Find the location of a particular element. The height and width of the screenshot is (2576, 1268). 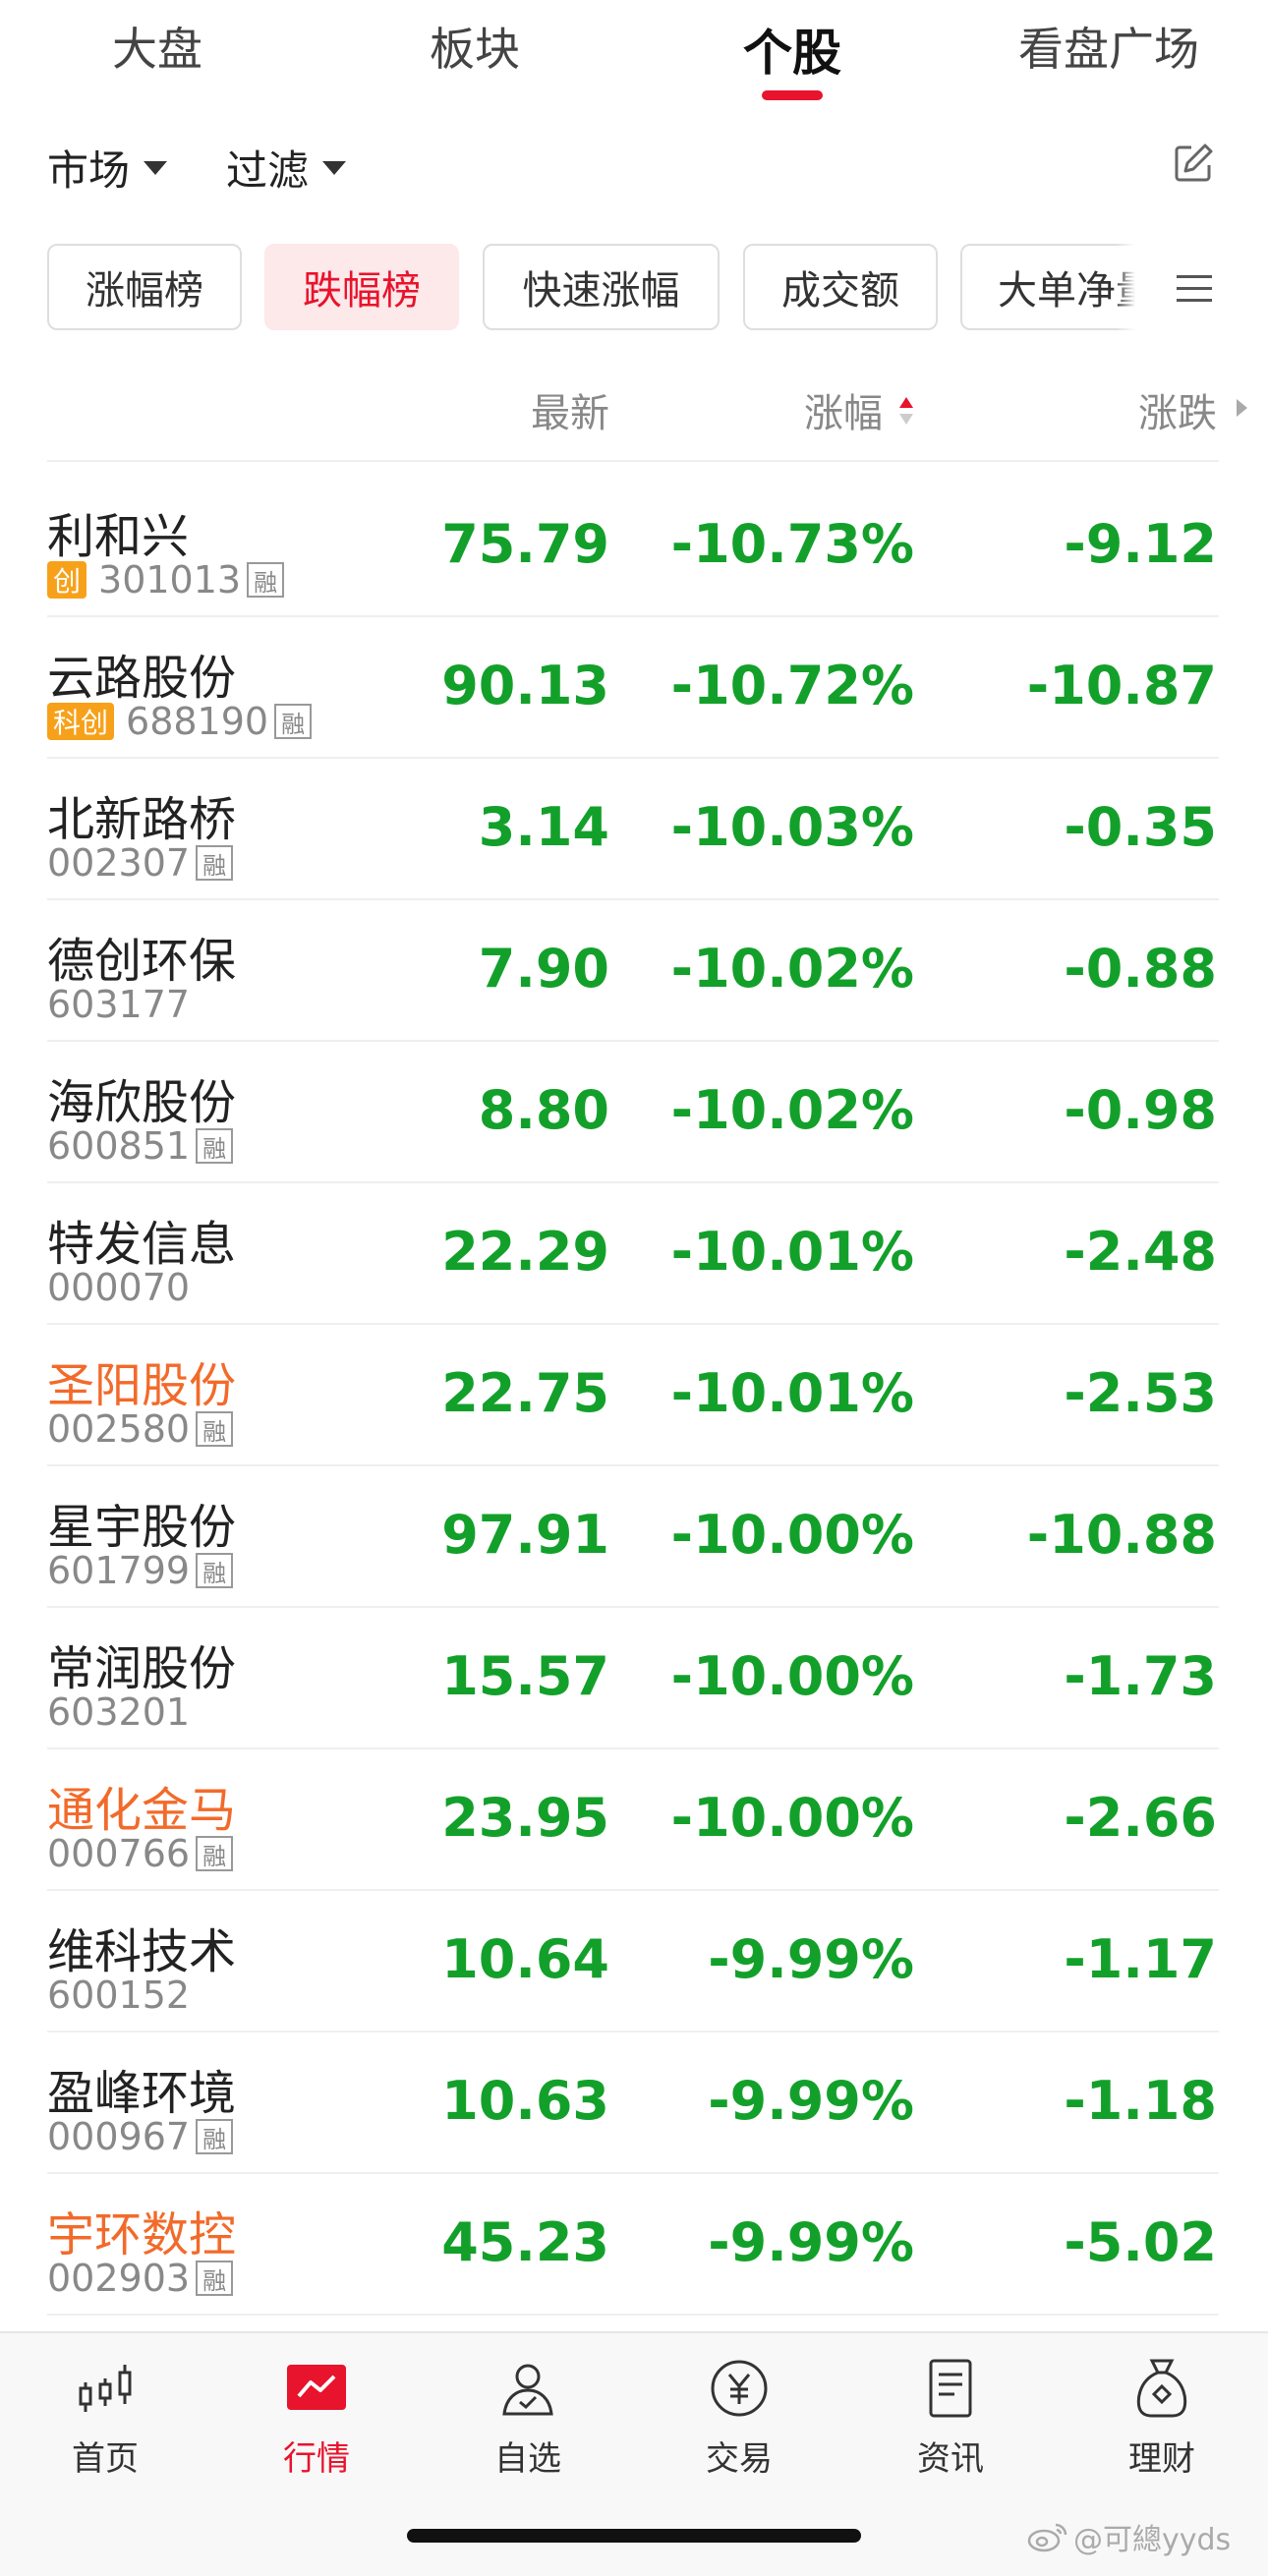

stock-row: 常润股份 603201 15.57 -10.00% -1.73 is located at coordinates (634, 1679).